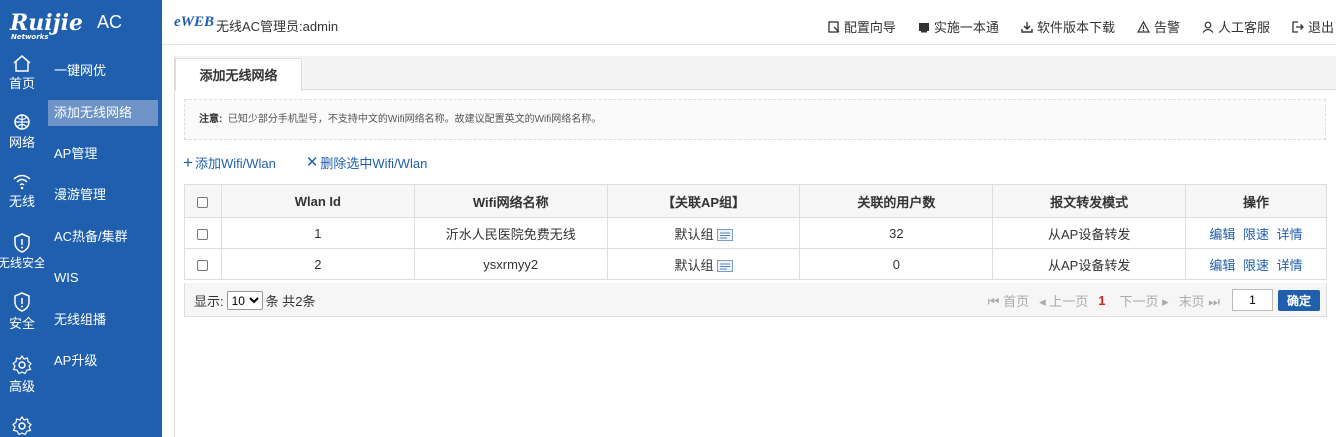 The image size is (1336, 437). What do you see at coordinates (23, 263) in the screenshot?
I see `rail-label: 无线安全` at bounding box center [23, 263].